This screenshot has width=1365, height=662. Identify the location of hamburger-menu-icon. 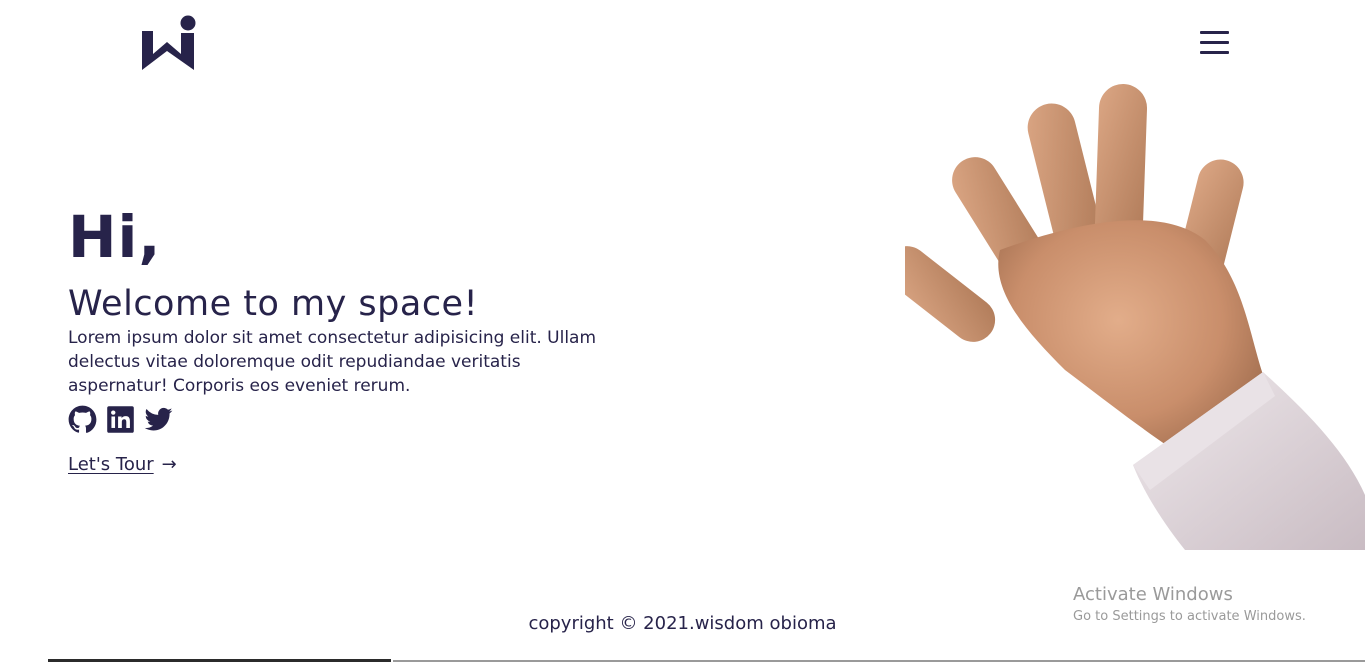
(1215, 43).